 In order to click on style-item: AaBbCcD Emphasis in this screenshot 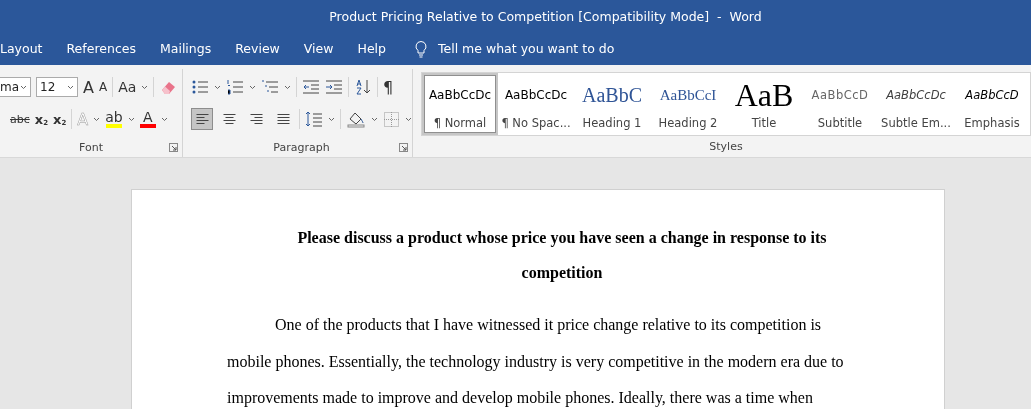, I will do `click(992, 104)`.